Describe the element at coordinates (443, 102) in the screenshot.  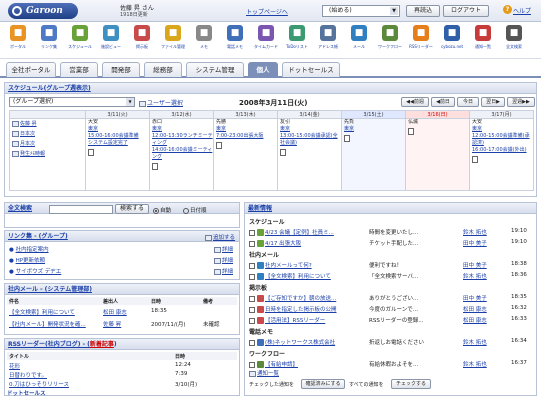
I see `prev-day-button: ◀前日` at that location.